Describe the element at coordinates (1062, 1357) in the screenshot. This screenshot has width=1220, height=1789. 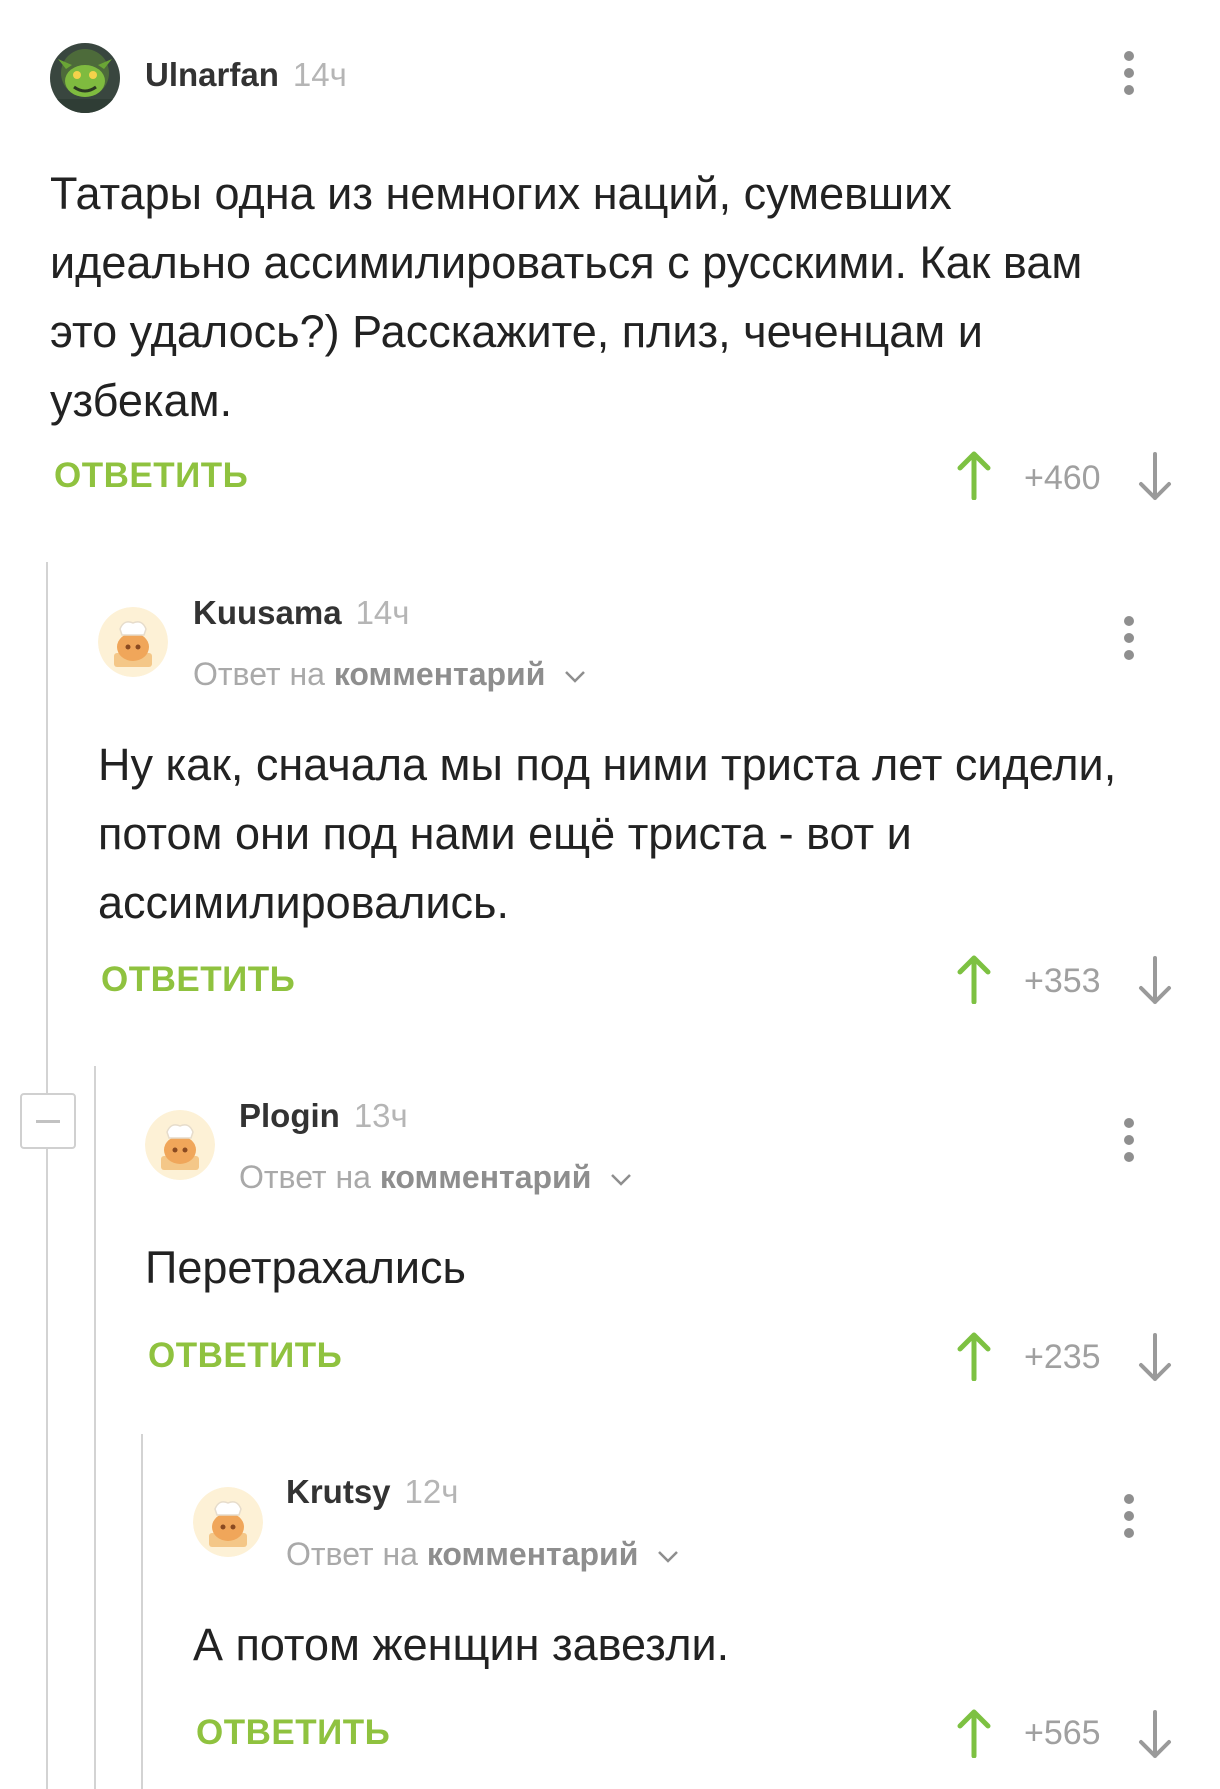
I see `comment-score: +235` at that location.